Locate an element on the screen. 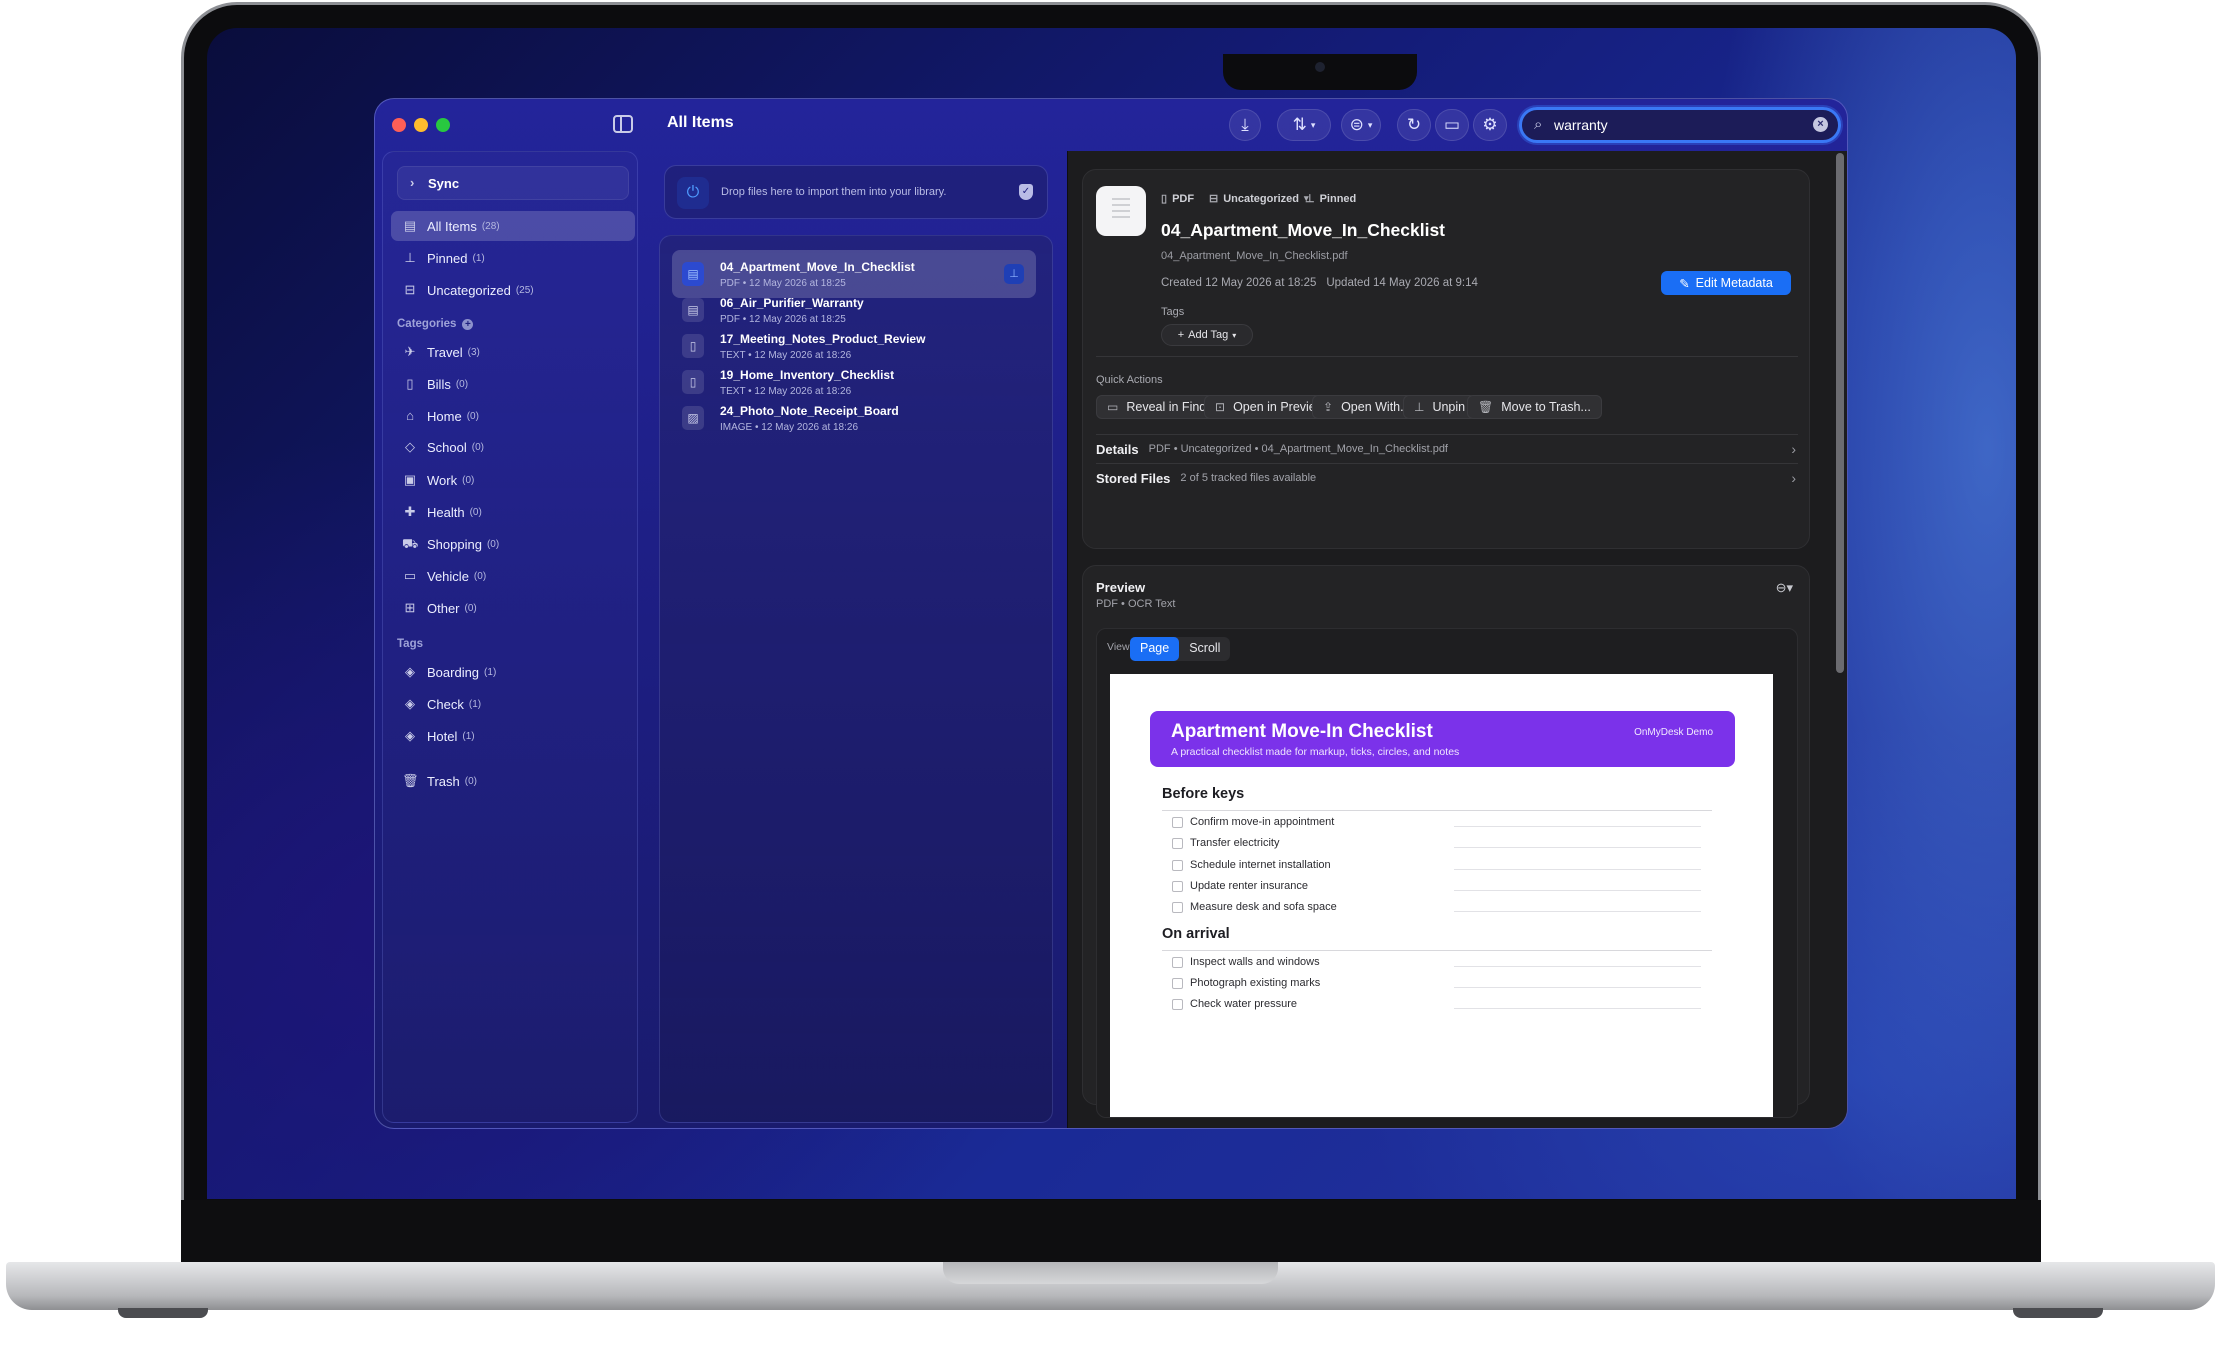 The width and height of the screenshot is (2221, 1349). checklist-item: Update renter insurance is located at coordinates (1442, 886).